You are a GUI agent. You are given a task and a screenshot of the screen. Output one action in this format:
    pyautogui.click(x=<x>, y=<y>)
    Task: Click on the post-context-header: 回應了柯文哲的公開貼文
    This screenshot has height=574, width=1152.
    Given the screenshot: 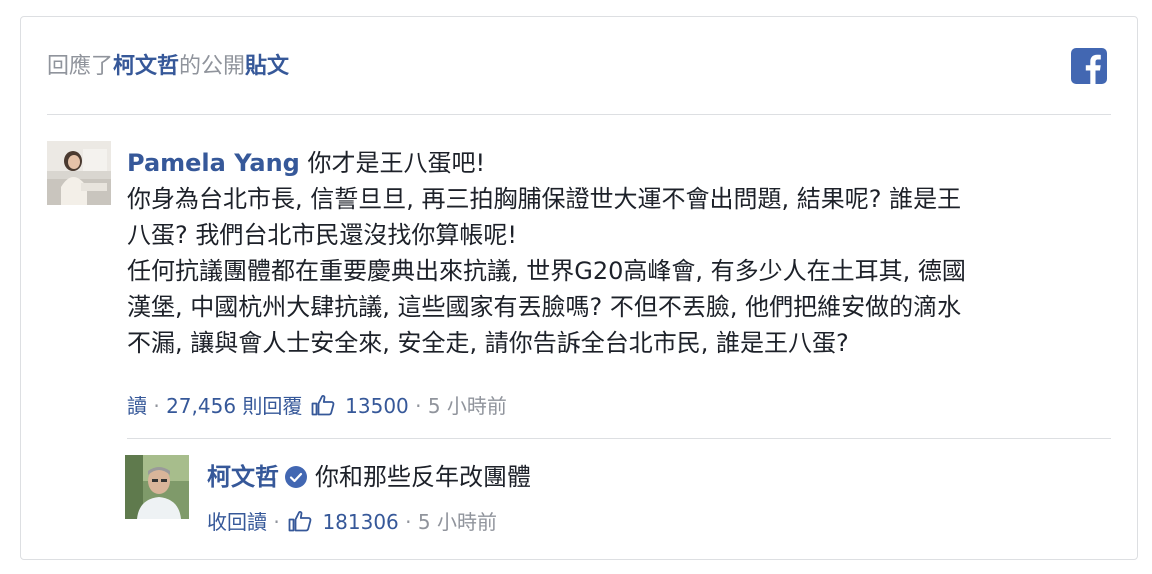 What is the action you would take?
    pyautogui.click(x=168, y=67)
    